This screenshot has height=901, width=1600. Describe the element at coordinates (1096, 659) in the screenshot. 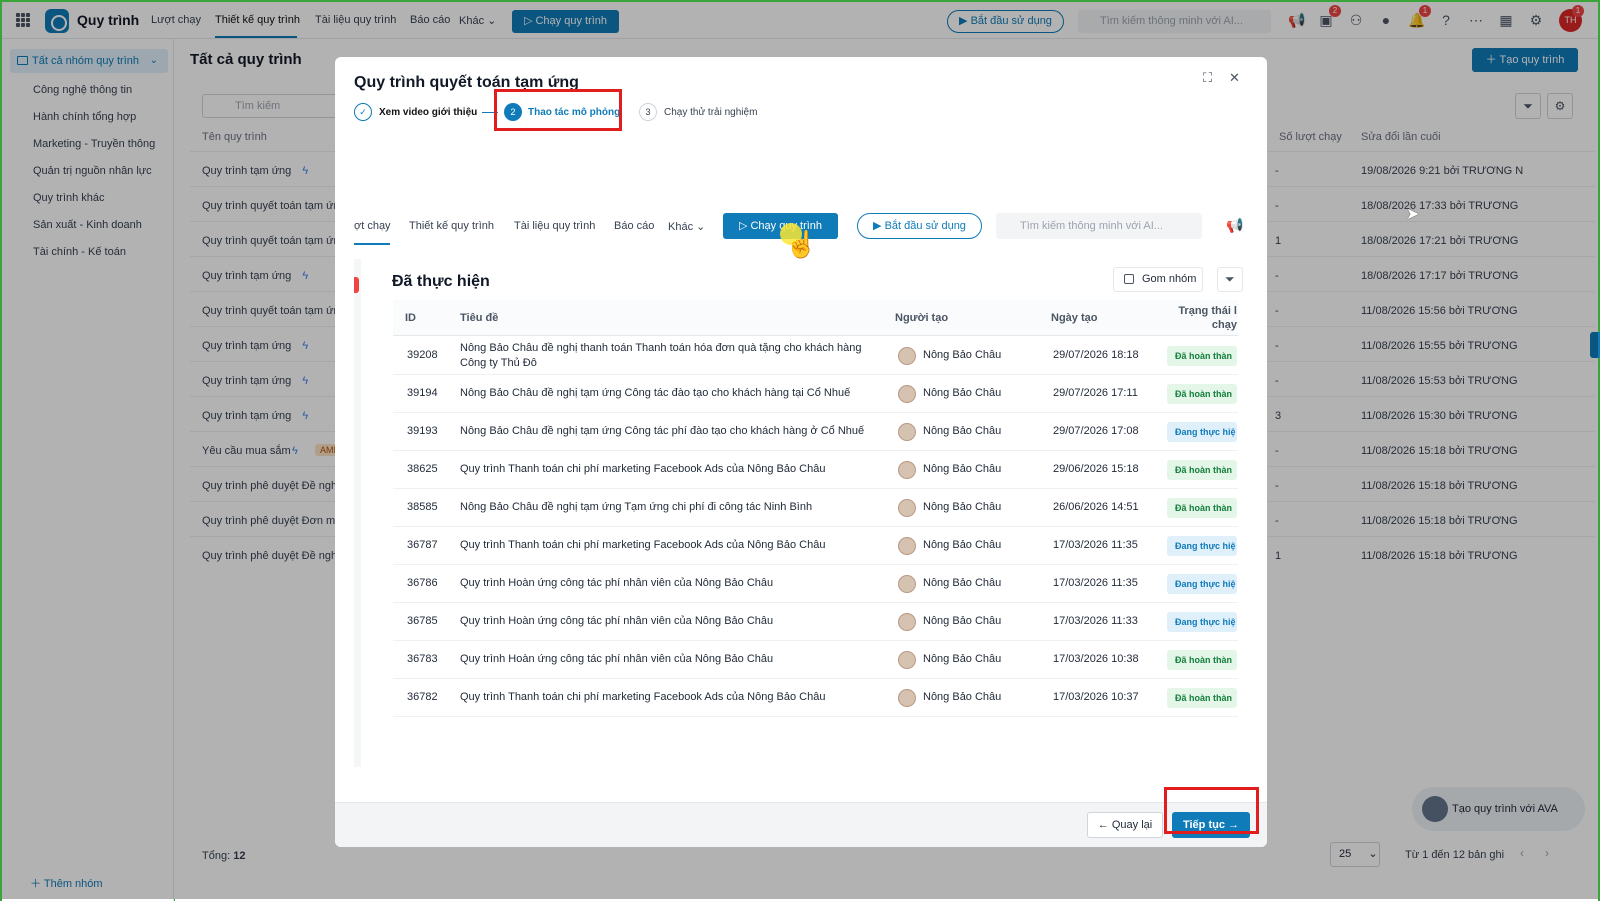

I see `run-created-date: 17/03/2026 10:38` at that location.